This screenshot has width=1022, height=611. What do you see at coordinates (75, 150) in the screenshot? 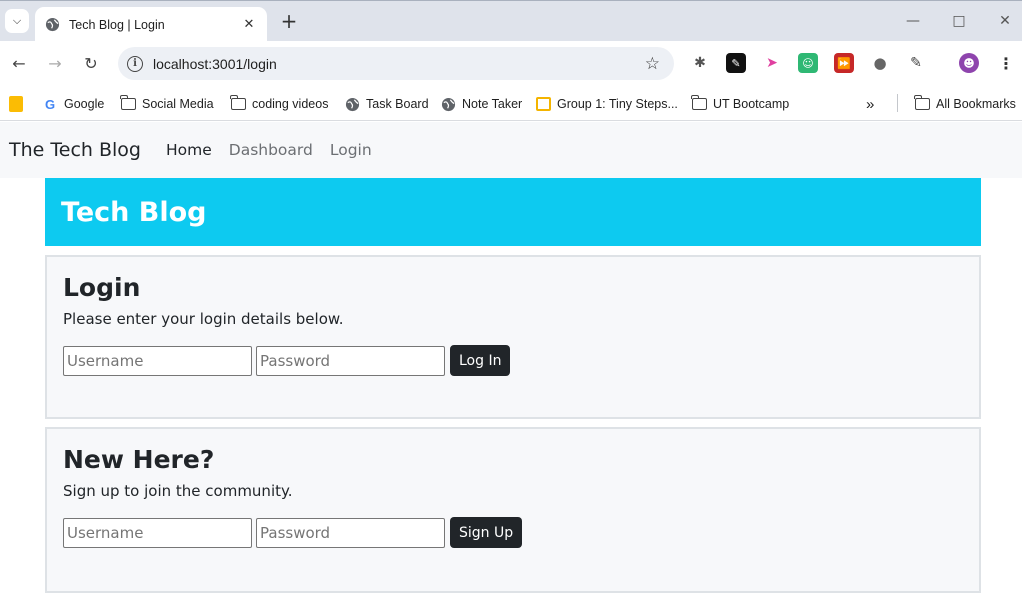
I see `site-brand: The Tech Blog` at bounding box center [75, 150].